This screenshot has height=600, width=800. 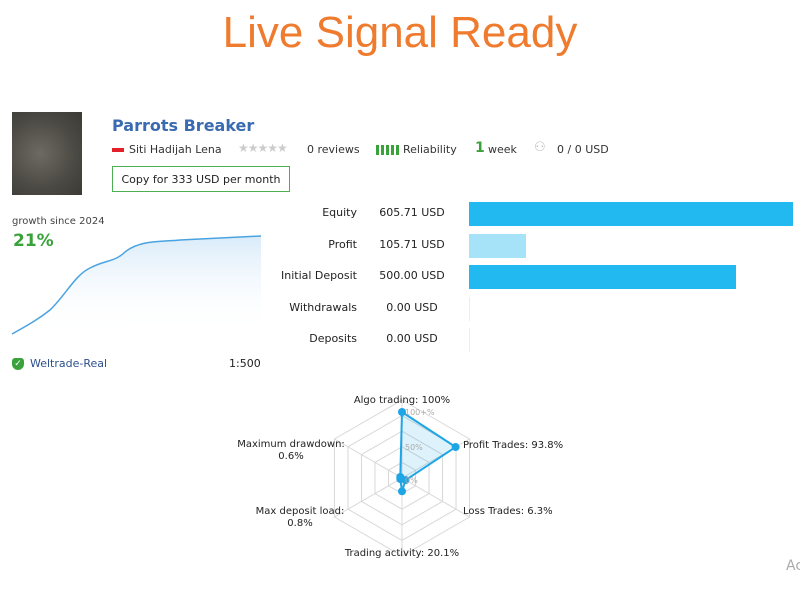 I want to click on radar-ring-label: 100+%, so click(x=420, y=412).